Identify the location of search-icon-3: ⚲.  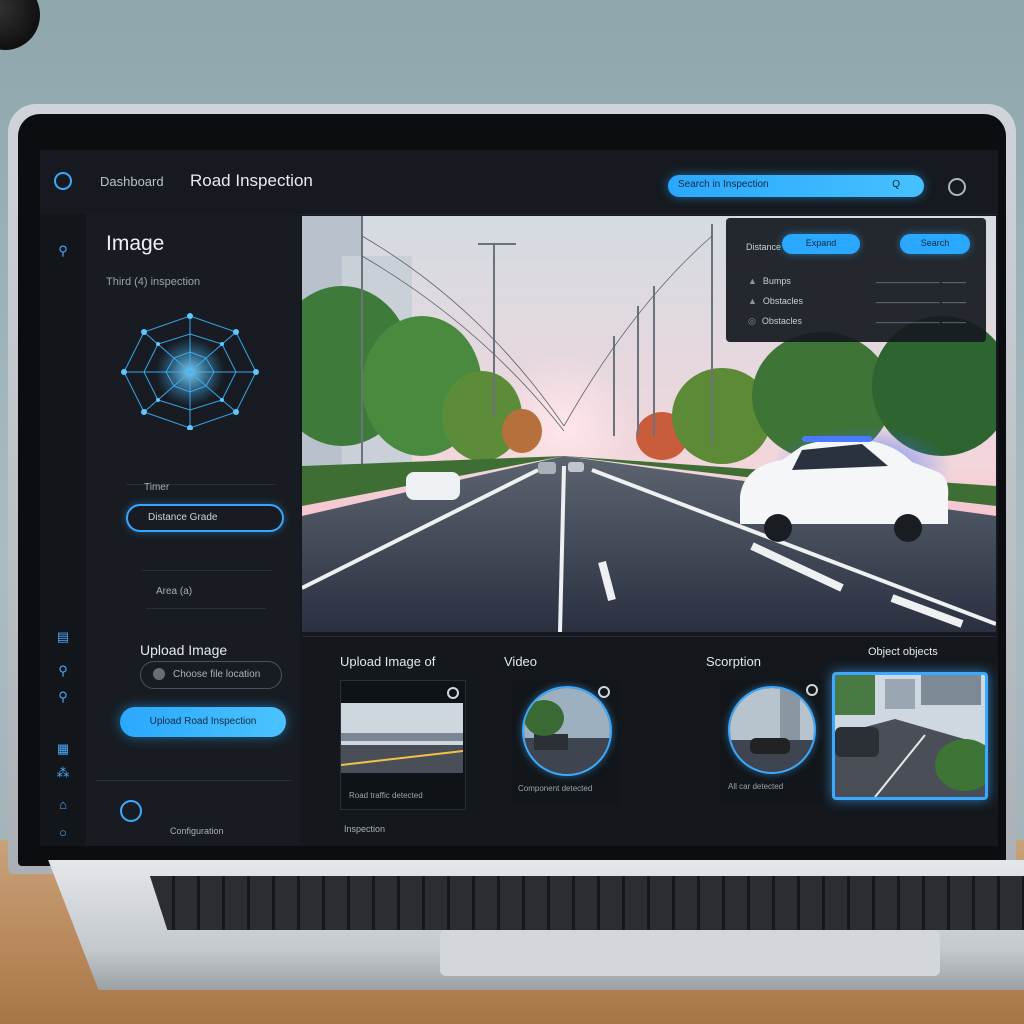
(63, 697).